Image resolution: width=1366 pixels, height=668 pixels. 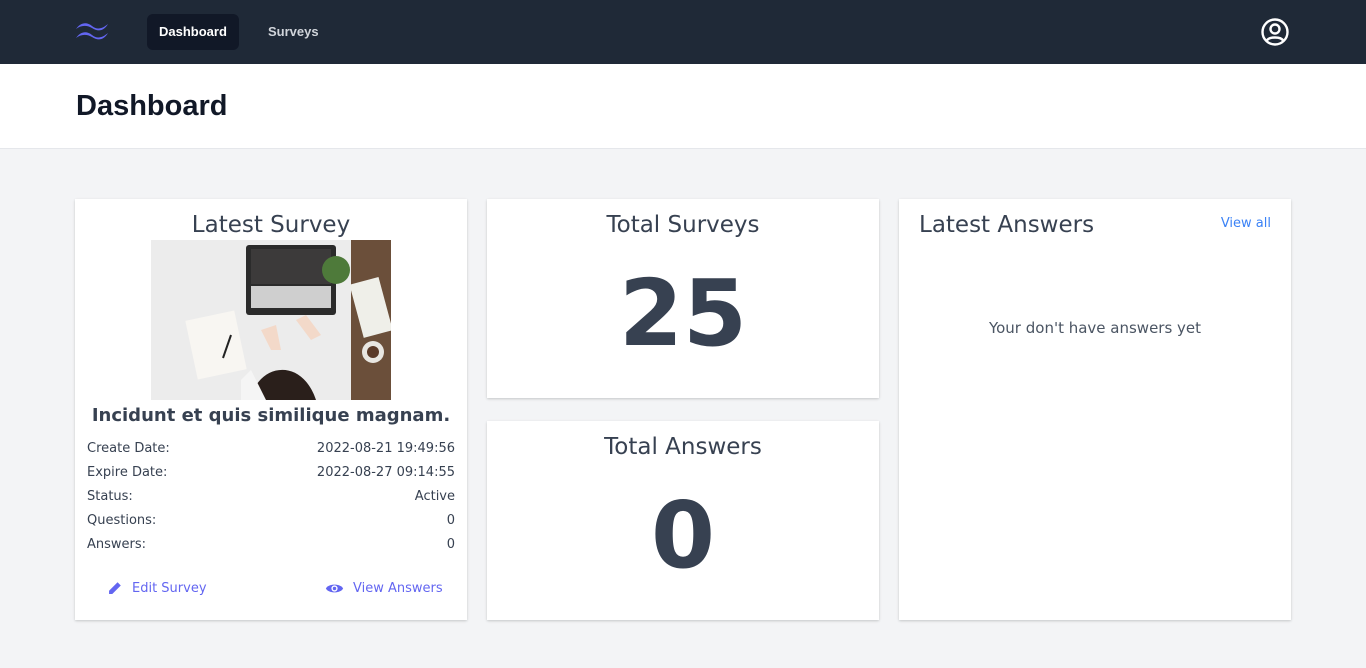 What do you see at coordinates (385, 472) in the screenshot?
I see `expire-date-value: 2022-08-27 09:14:55` at bounding box center [385, 472].